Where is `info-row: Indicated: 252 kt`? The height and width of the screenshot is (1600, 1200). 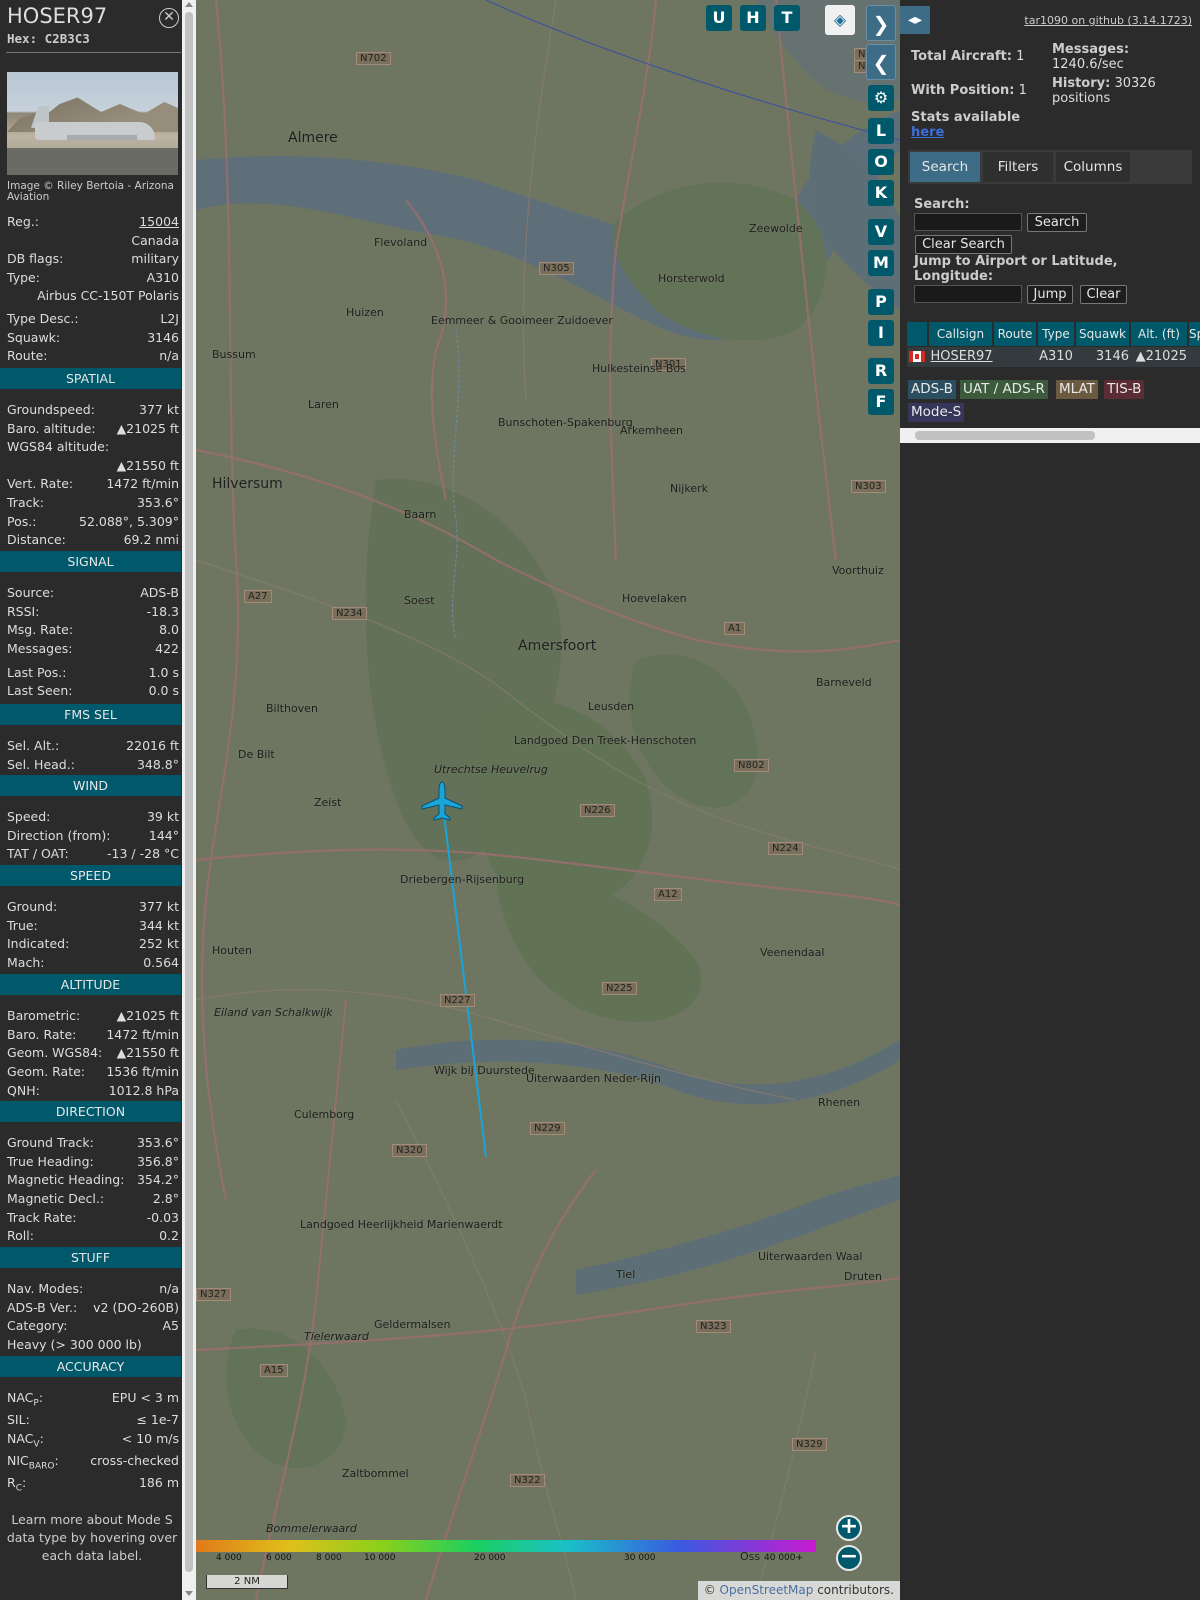
info-row: Indicated: 252 kt is located at coordinates (93, 945).